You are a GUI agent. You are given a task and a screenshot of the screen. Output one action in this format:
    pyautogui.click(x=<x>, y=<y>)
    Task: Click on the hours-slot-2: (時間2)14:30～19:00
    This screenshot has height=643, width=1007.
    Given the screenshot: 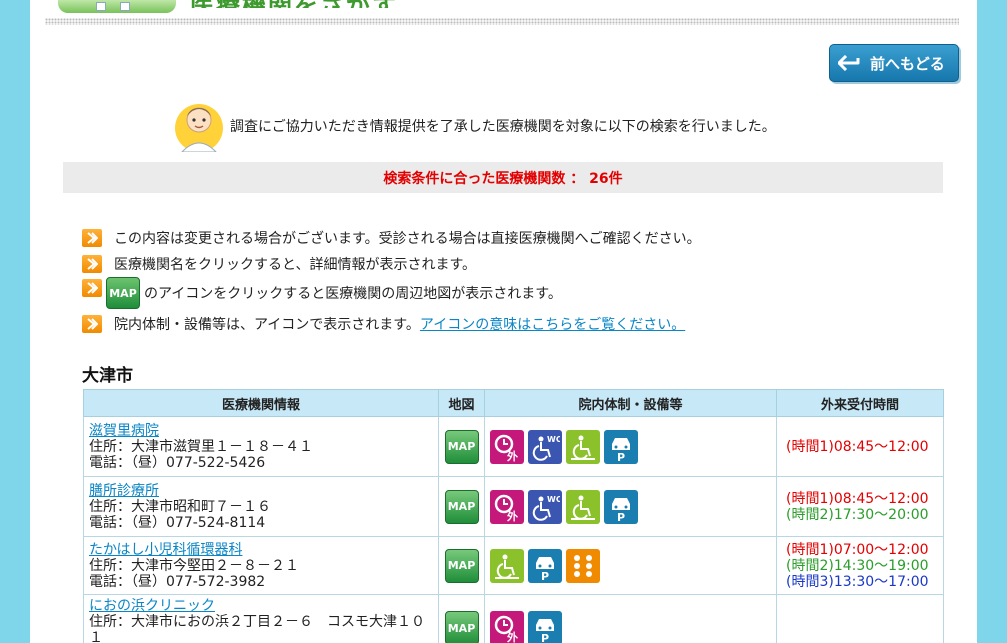 What is the action you would take?
    pyautogui.click(x=857, y=565)
    